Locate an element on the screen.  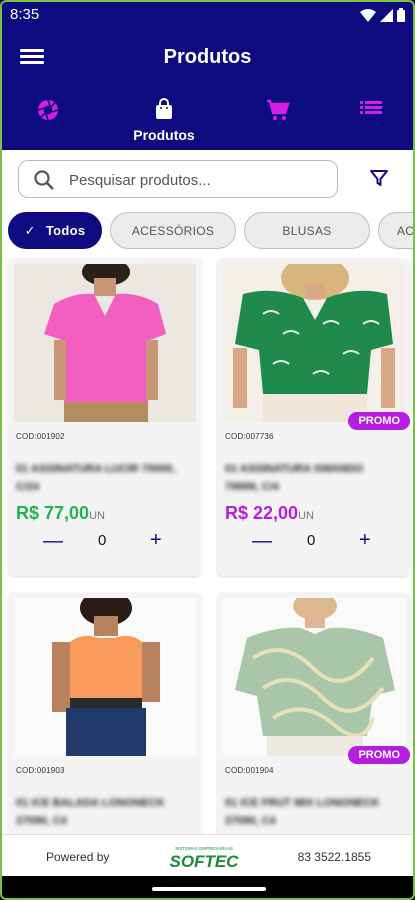
price-value: R$ 77,00 is located at coordinates (53, 513).